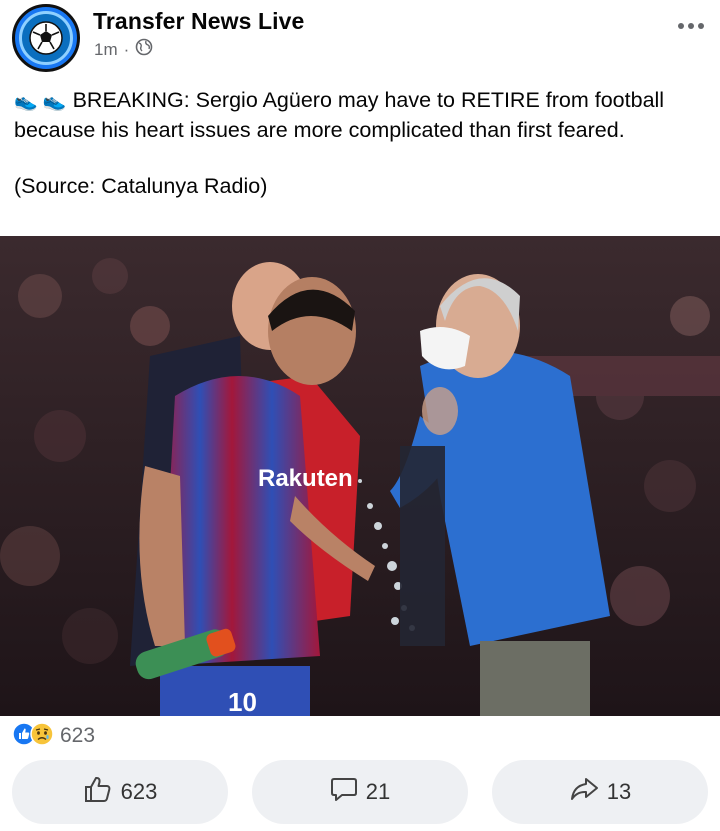 The image size is (720, 831). What do you see at coordinates (360, 792) in the screenshot?
I see `comment-button: 21` at bounding box center [360, 792].